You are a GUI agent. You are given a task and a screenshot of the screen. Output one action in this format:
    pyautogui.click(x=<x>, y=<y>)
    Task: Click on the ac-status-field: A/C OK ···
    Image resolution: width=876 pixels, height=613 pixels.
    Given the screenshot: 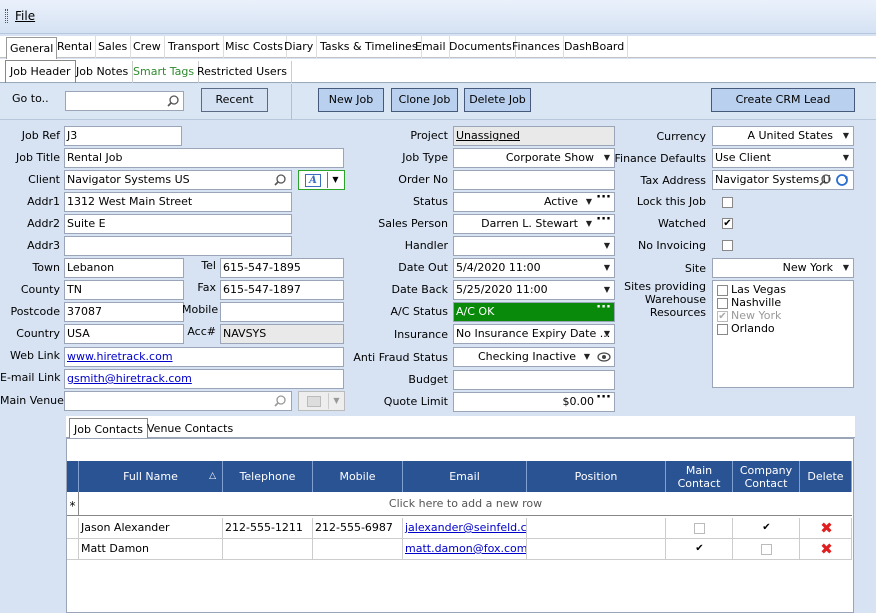 What is the action you would take?
    pyautogui.click(x=534, y=312)
    